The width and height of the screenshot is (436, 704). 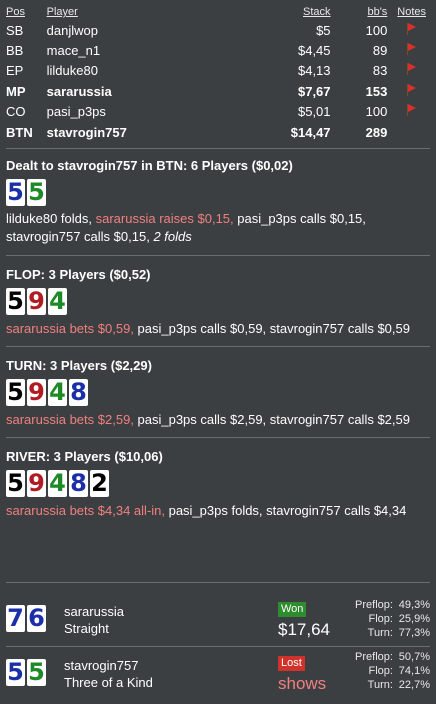 What do you see at coordinates (359, 12) in the screenshot?
I see `col-bbs: bb's` at bounding box center [359, 12].